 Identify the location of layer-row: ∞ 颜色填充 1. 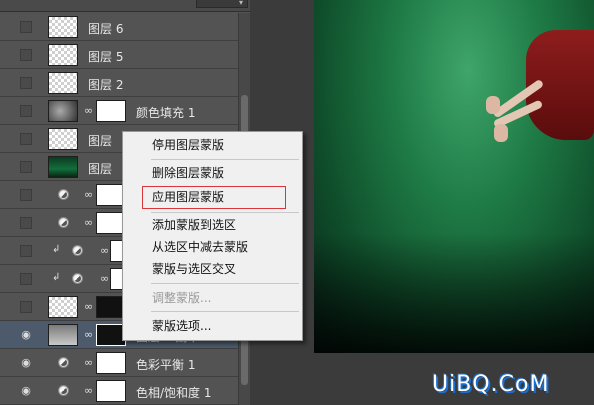
(119, 111).